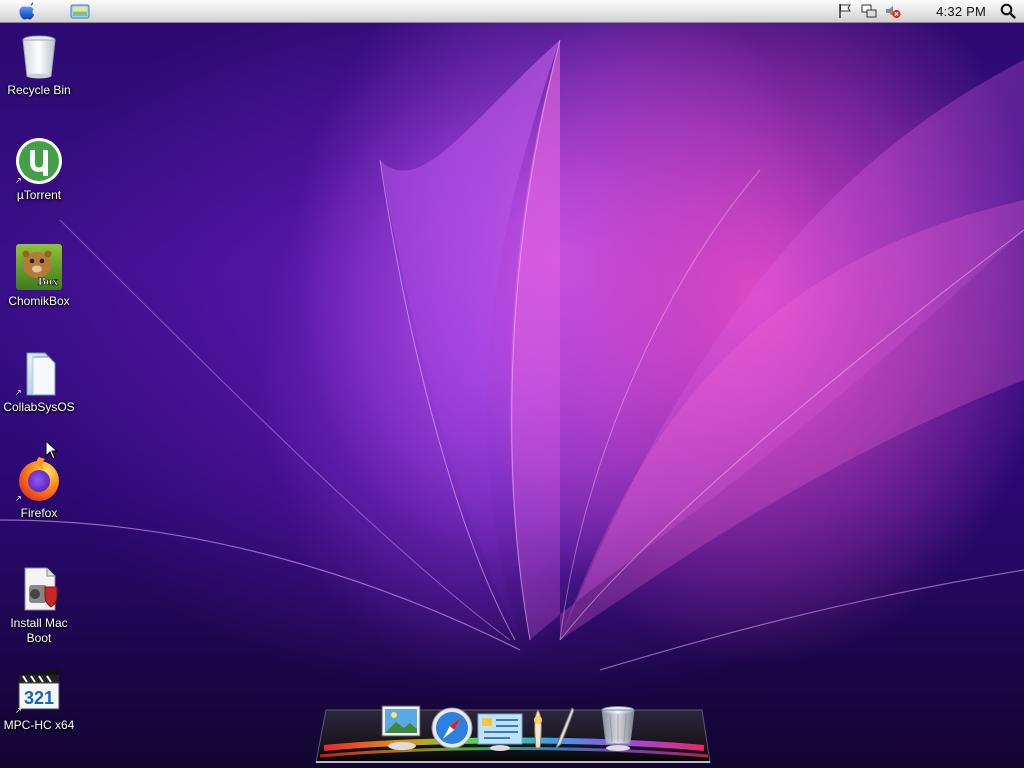 This screenshot has width=1024, height=768. Describe the element at coordinates (39, 56) in the screenshot. I see `recycle-bin-icon` at that location.